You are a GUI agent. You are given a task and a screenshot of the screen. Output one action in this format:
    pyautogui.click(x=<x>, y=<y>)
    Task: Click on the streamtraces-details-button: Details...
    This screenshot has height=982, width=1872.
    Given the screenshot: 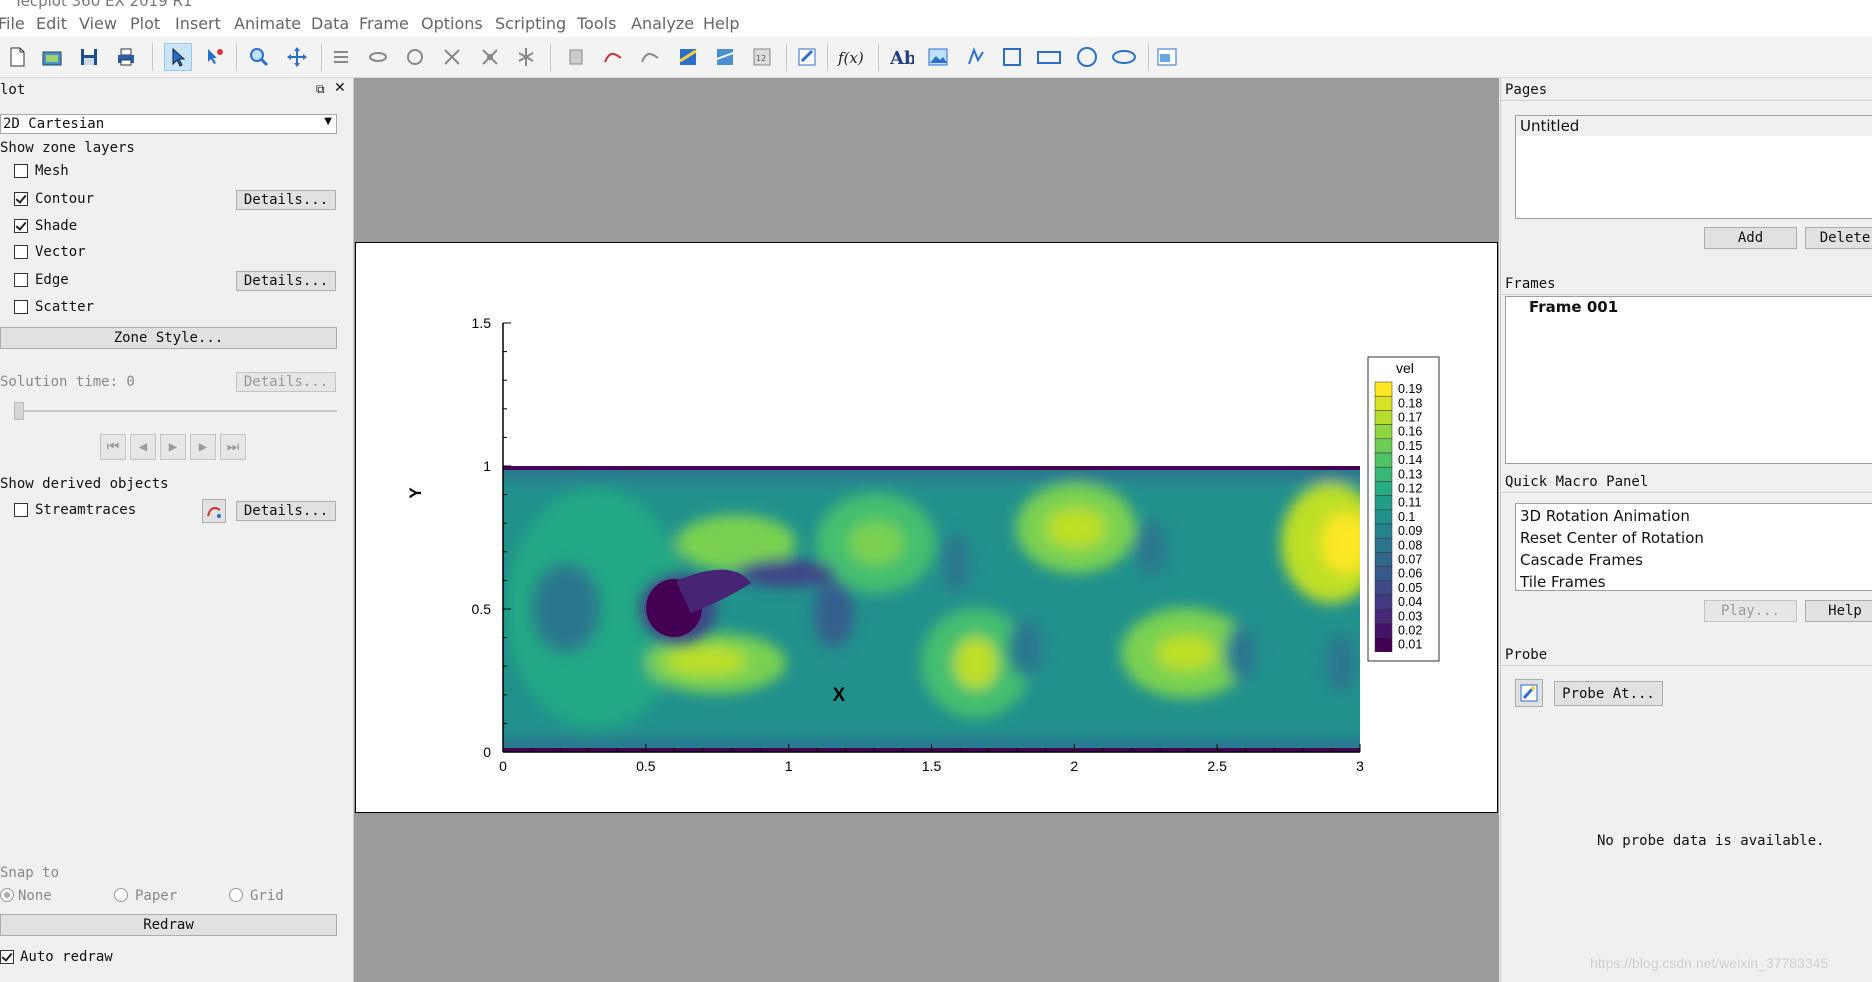 What is the action you would take?
    pyautogui.click(x=286, y=511)
    